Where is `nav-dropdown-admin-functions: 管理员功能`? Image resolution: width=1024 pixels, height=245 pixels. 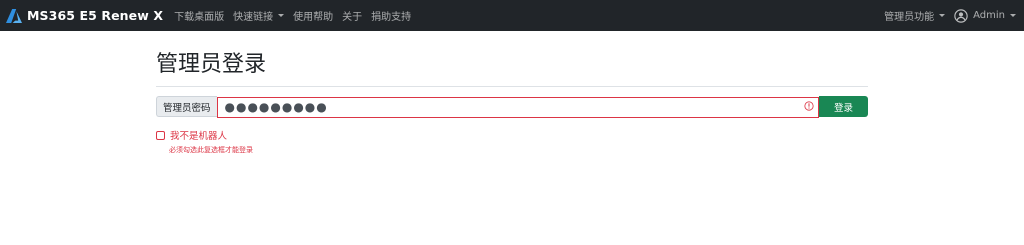 nav-dropdown-admin-functions: 管理员功能 is located at coordinates (915, 15).